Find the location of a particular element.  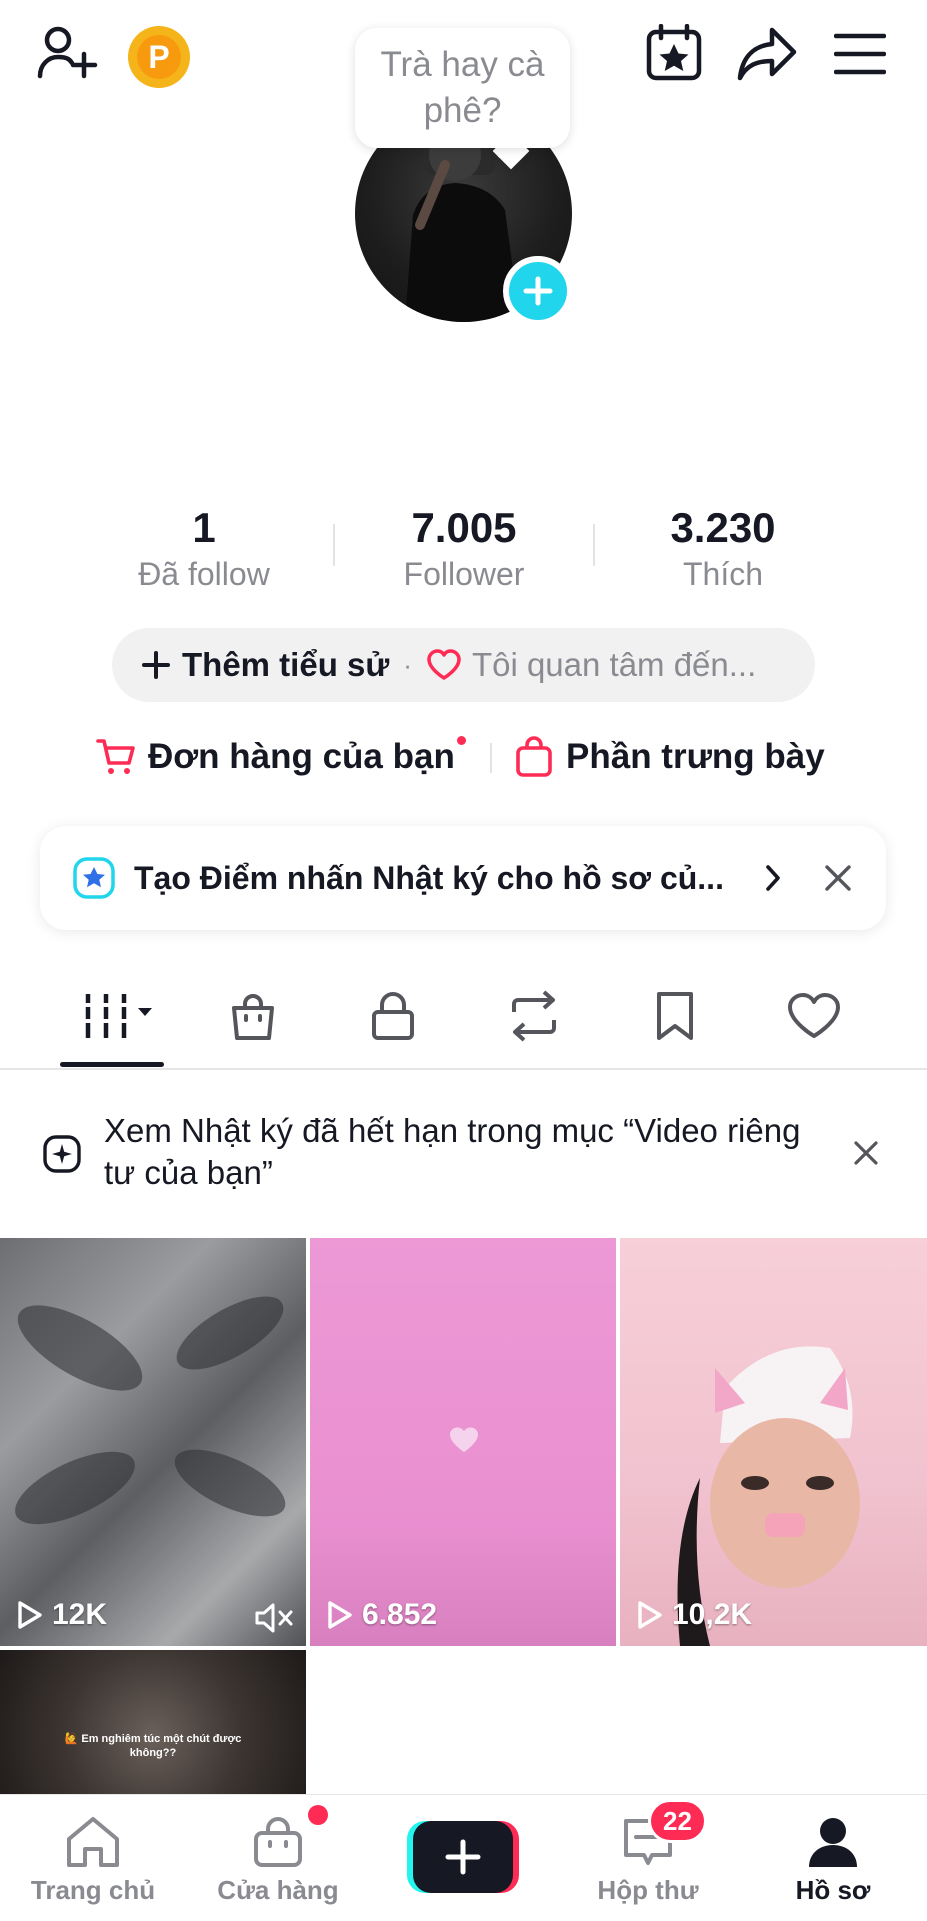

inbox-badge: 22 is located at coordinates (677, 1821).